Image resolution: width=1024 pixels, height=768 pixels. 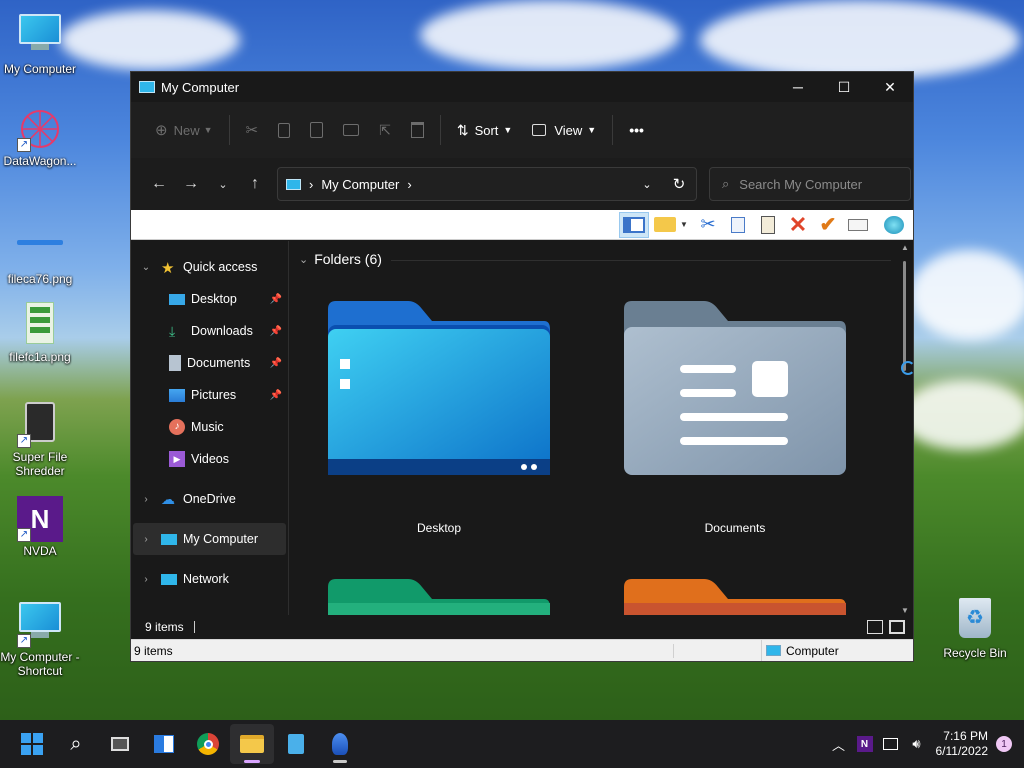 I want to click on vertical-scrollbar: ▲ ▼, so click(x=905, y=429).